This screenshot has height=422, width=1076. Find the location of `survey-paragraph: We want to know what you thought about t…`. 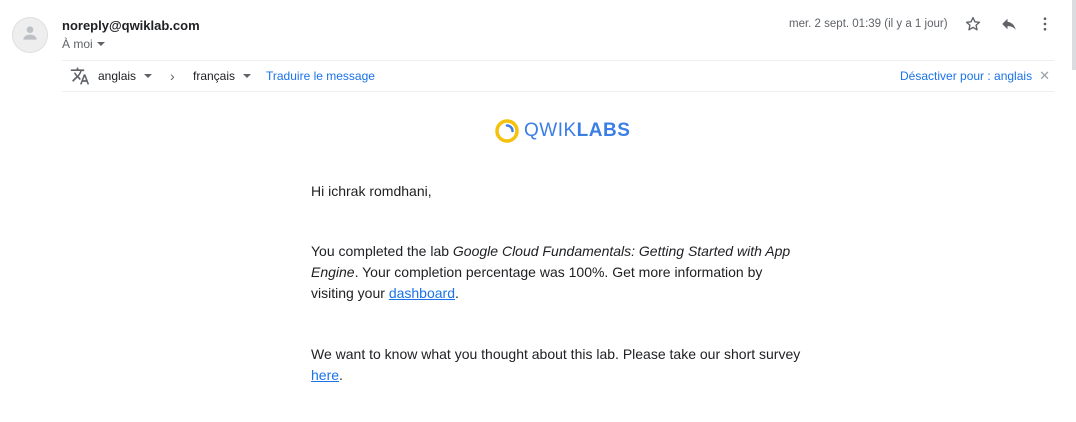

survey-paragraph: We want to know what you thought about t… is located at coordinates (556, 364).